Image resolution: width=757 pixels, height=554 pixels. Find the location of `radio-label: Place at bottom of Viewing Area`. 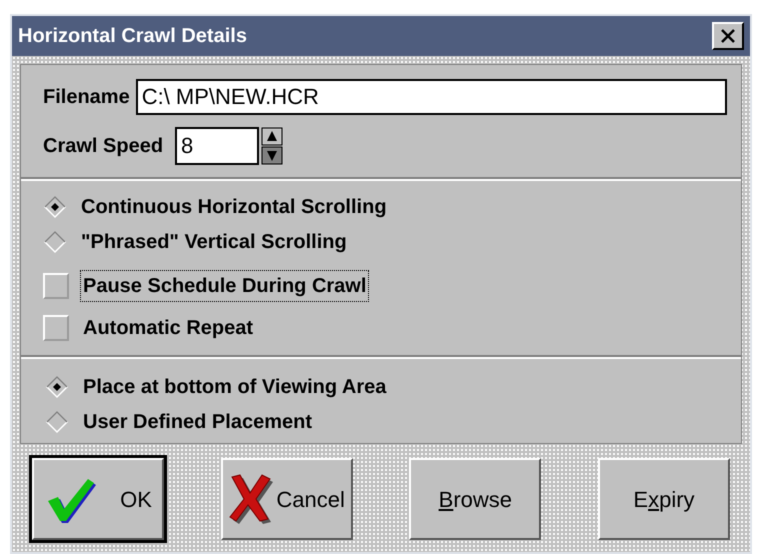

radio-label: Place at bottom of Viewing Area is located at coordinates (234, 387).